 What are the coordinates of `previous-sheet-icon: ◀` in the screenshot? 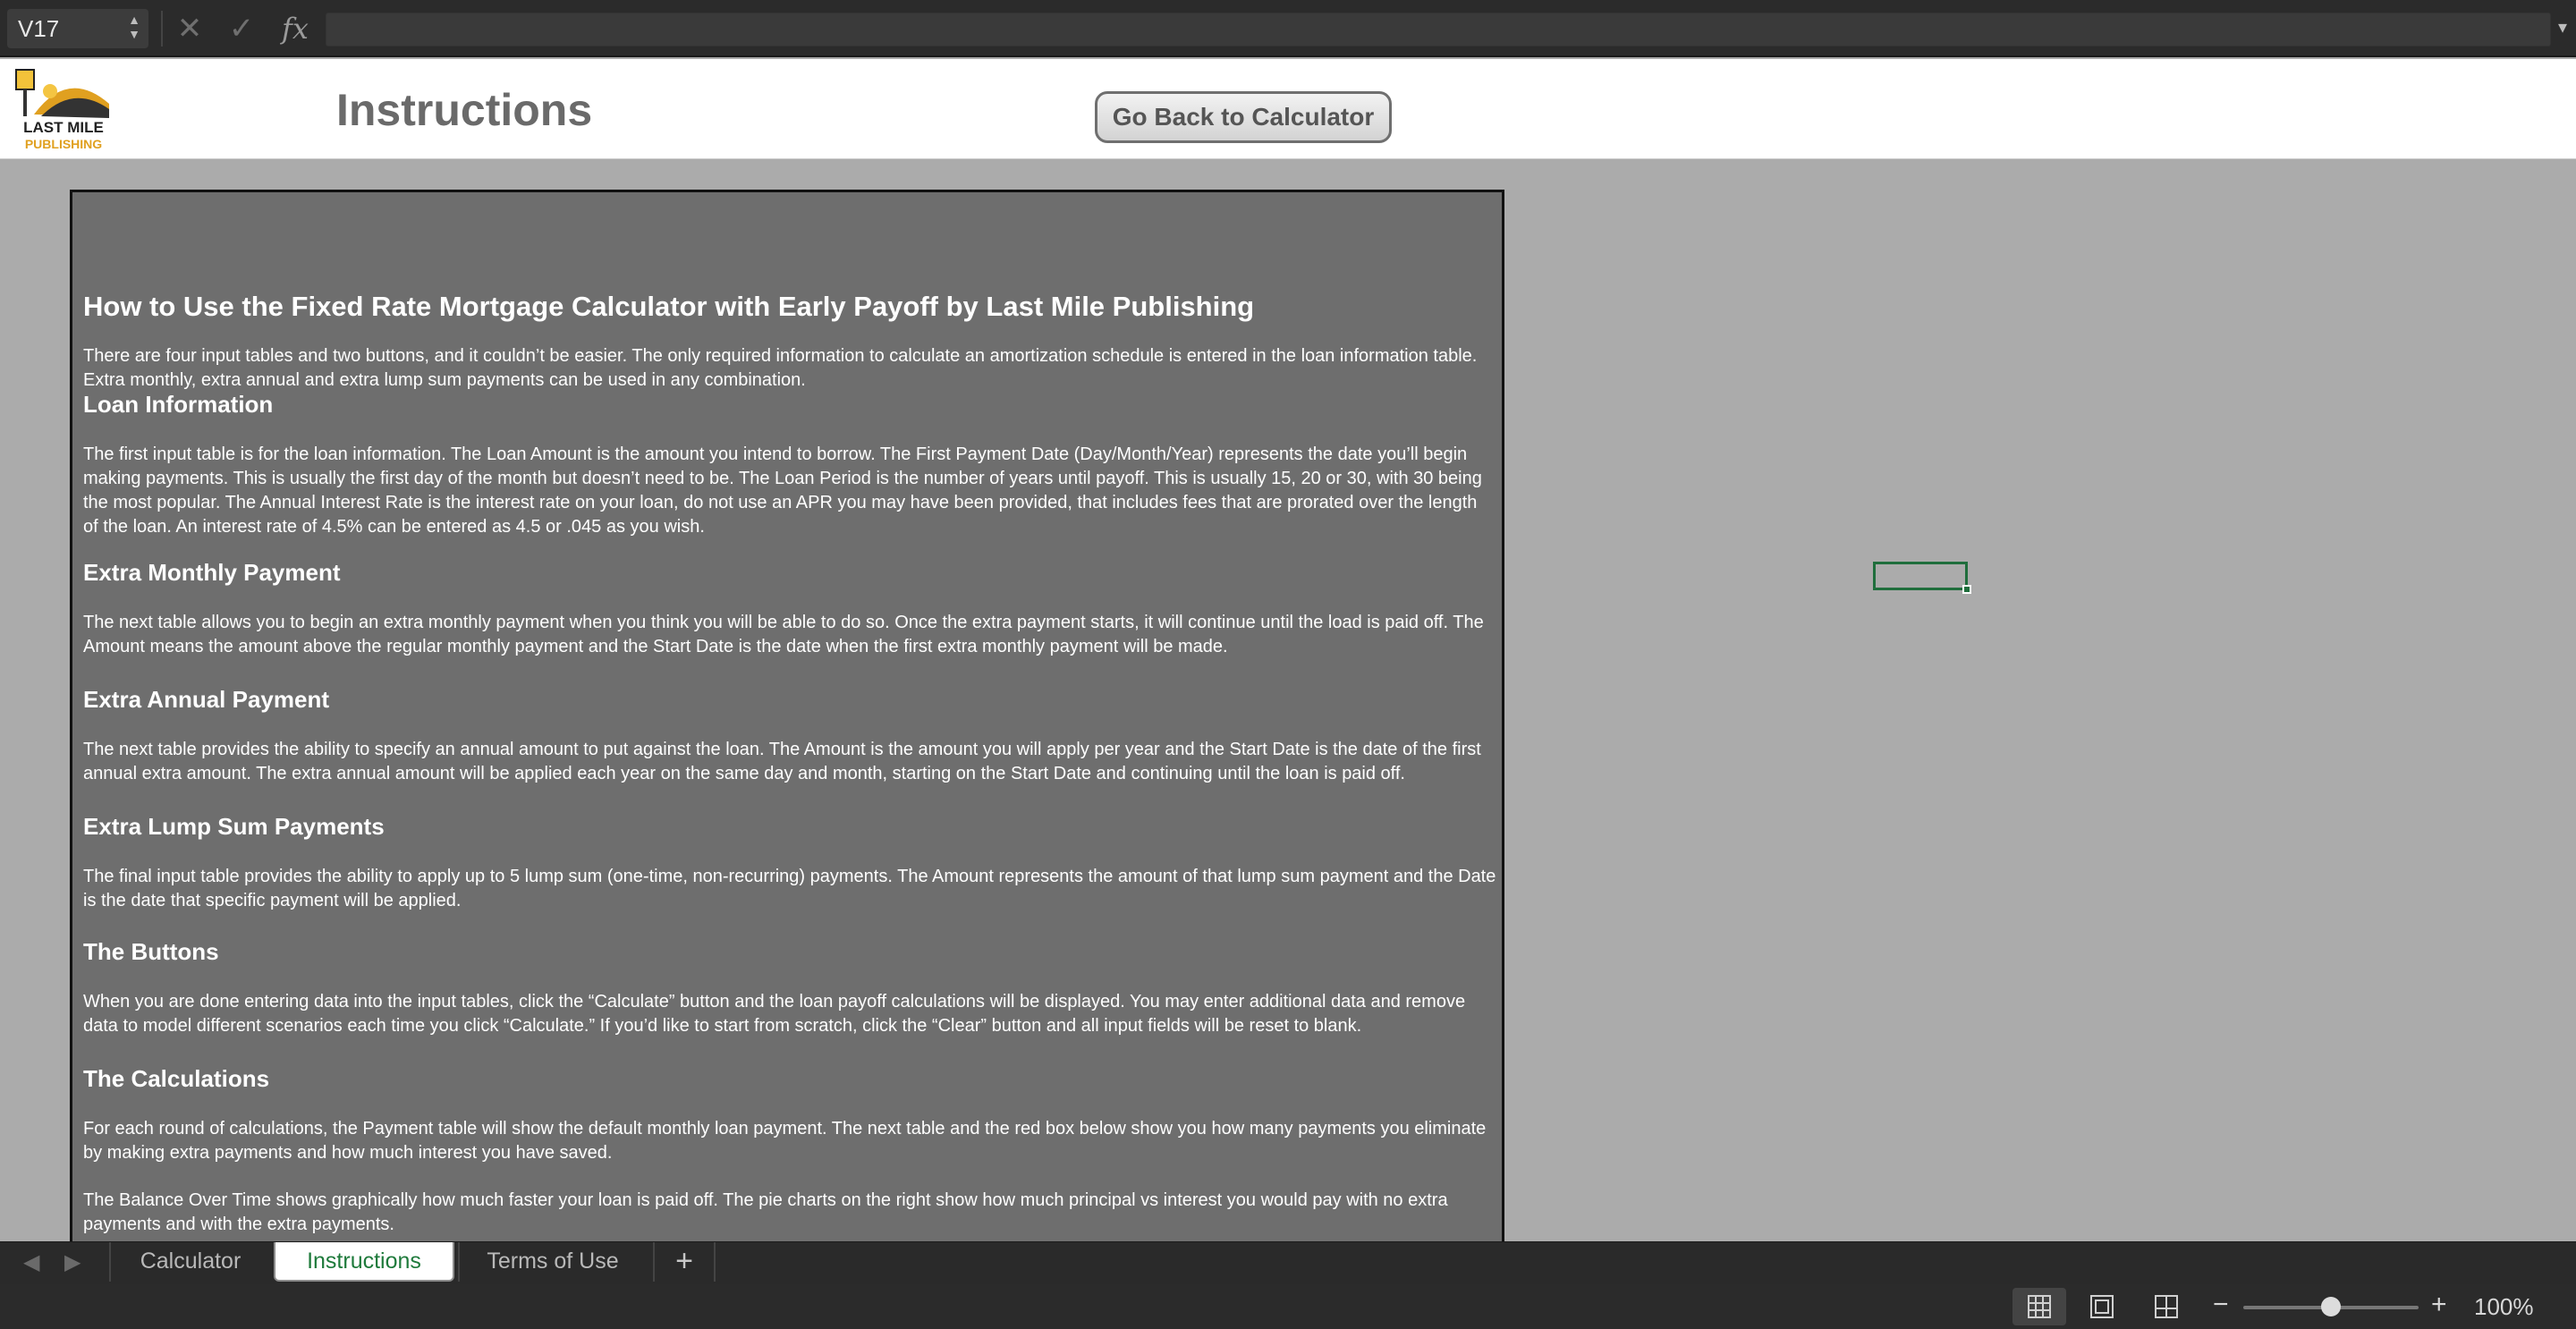 It's located at (31, 1262).